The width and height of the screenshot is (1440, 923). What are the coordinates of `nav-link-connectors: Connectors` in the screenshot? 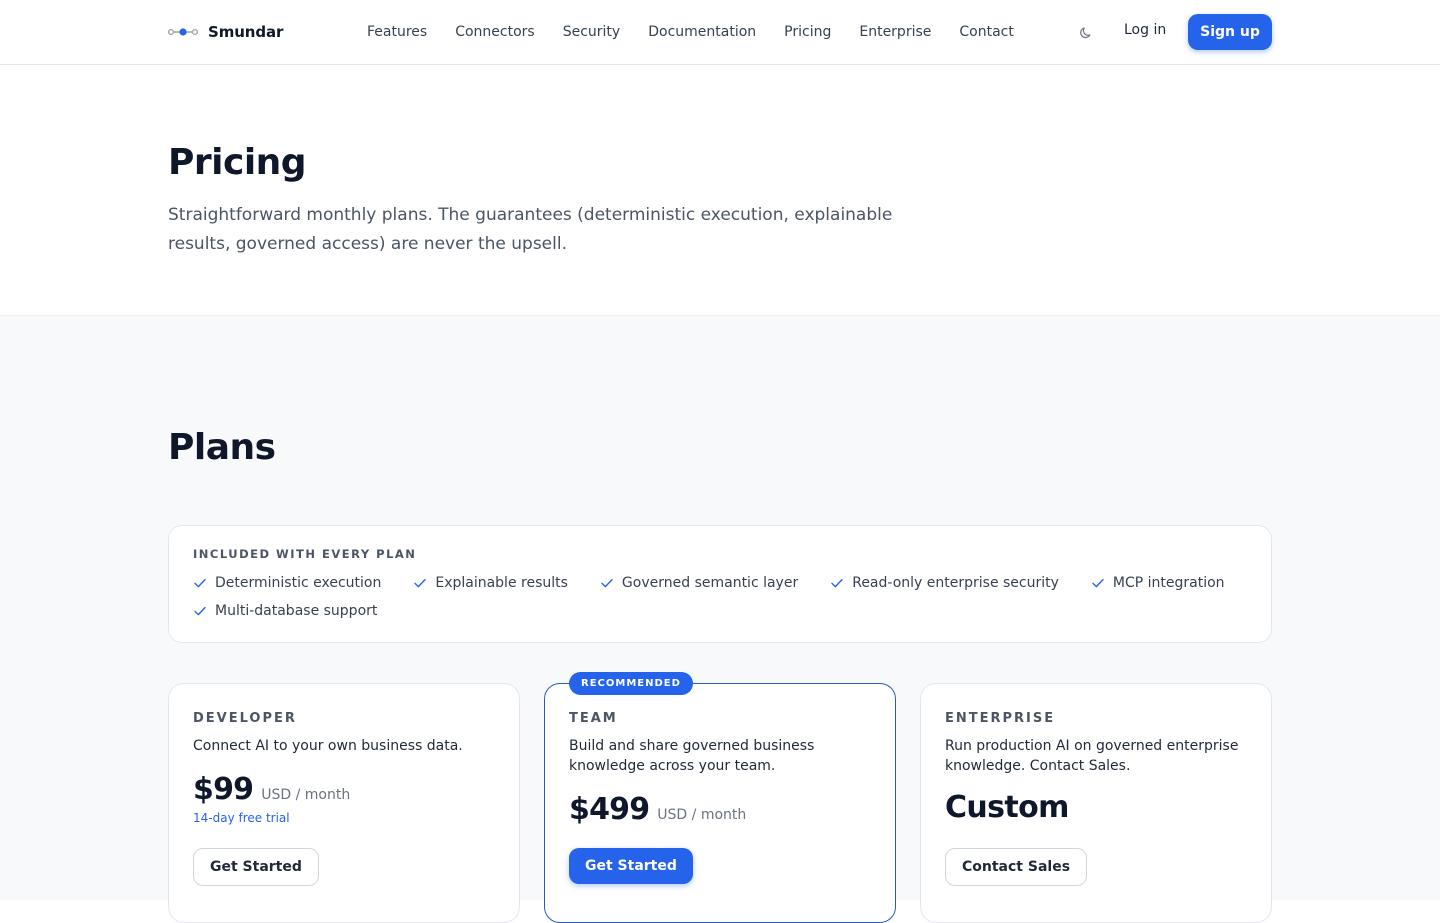 It's located at (495, 32).